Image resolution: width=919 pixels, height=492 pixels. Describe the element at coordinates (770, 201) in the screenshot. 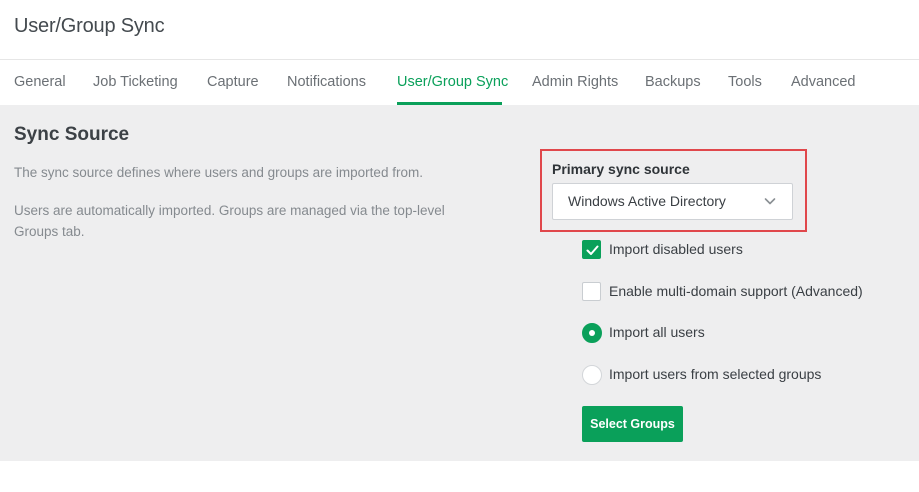

I see `chevron-down-icon` at that location.